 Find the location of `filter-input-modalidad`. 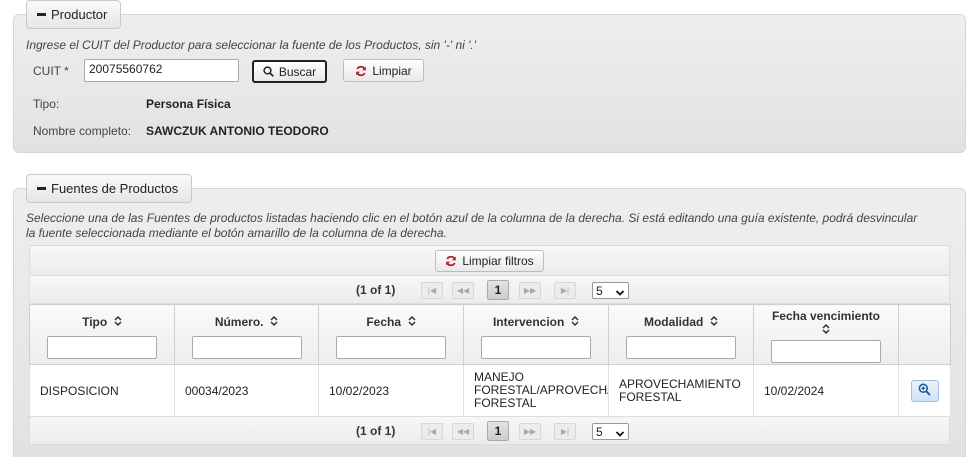

filter-input-modalidad is located at coordinates (681, 347).